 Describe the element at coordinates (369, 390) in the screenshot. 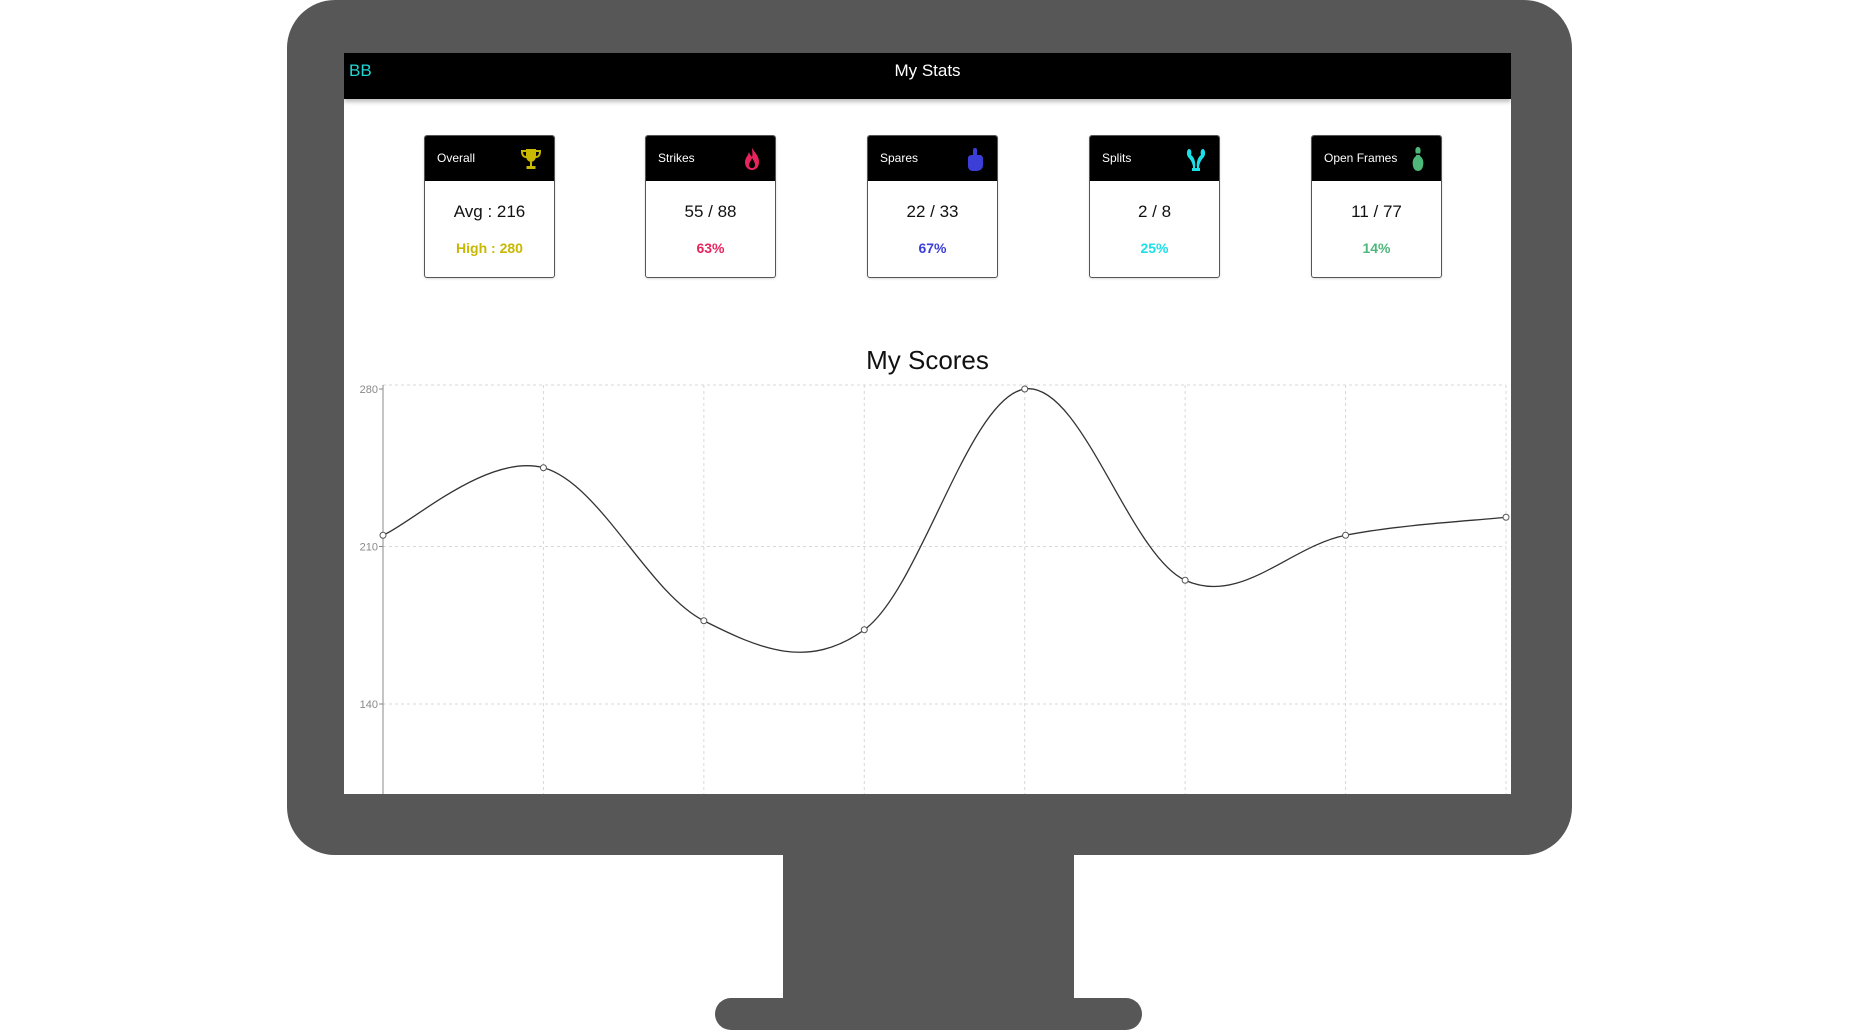

I see `y-axis-tick-label: 280` at that location.